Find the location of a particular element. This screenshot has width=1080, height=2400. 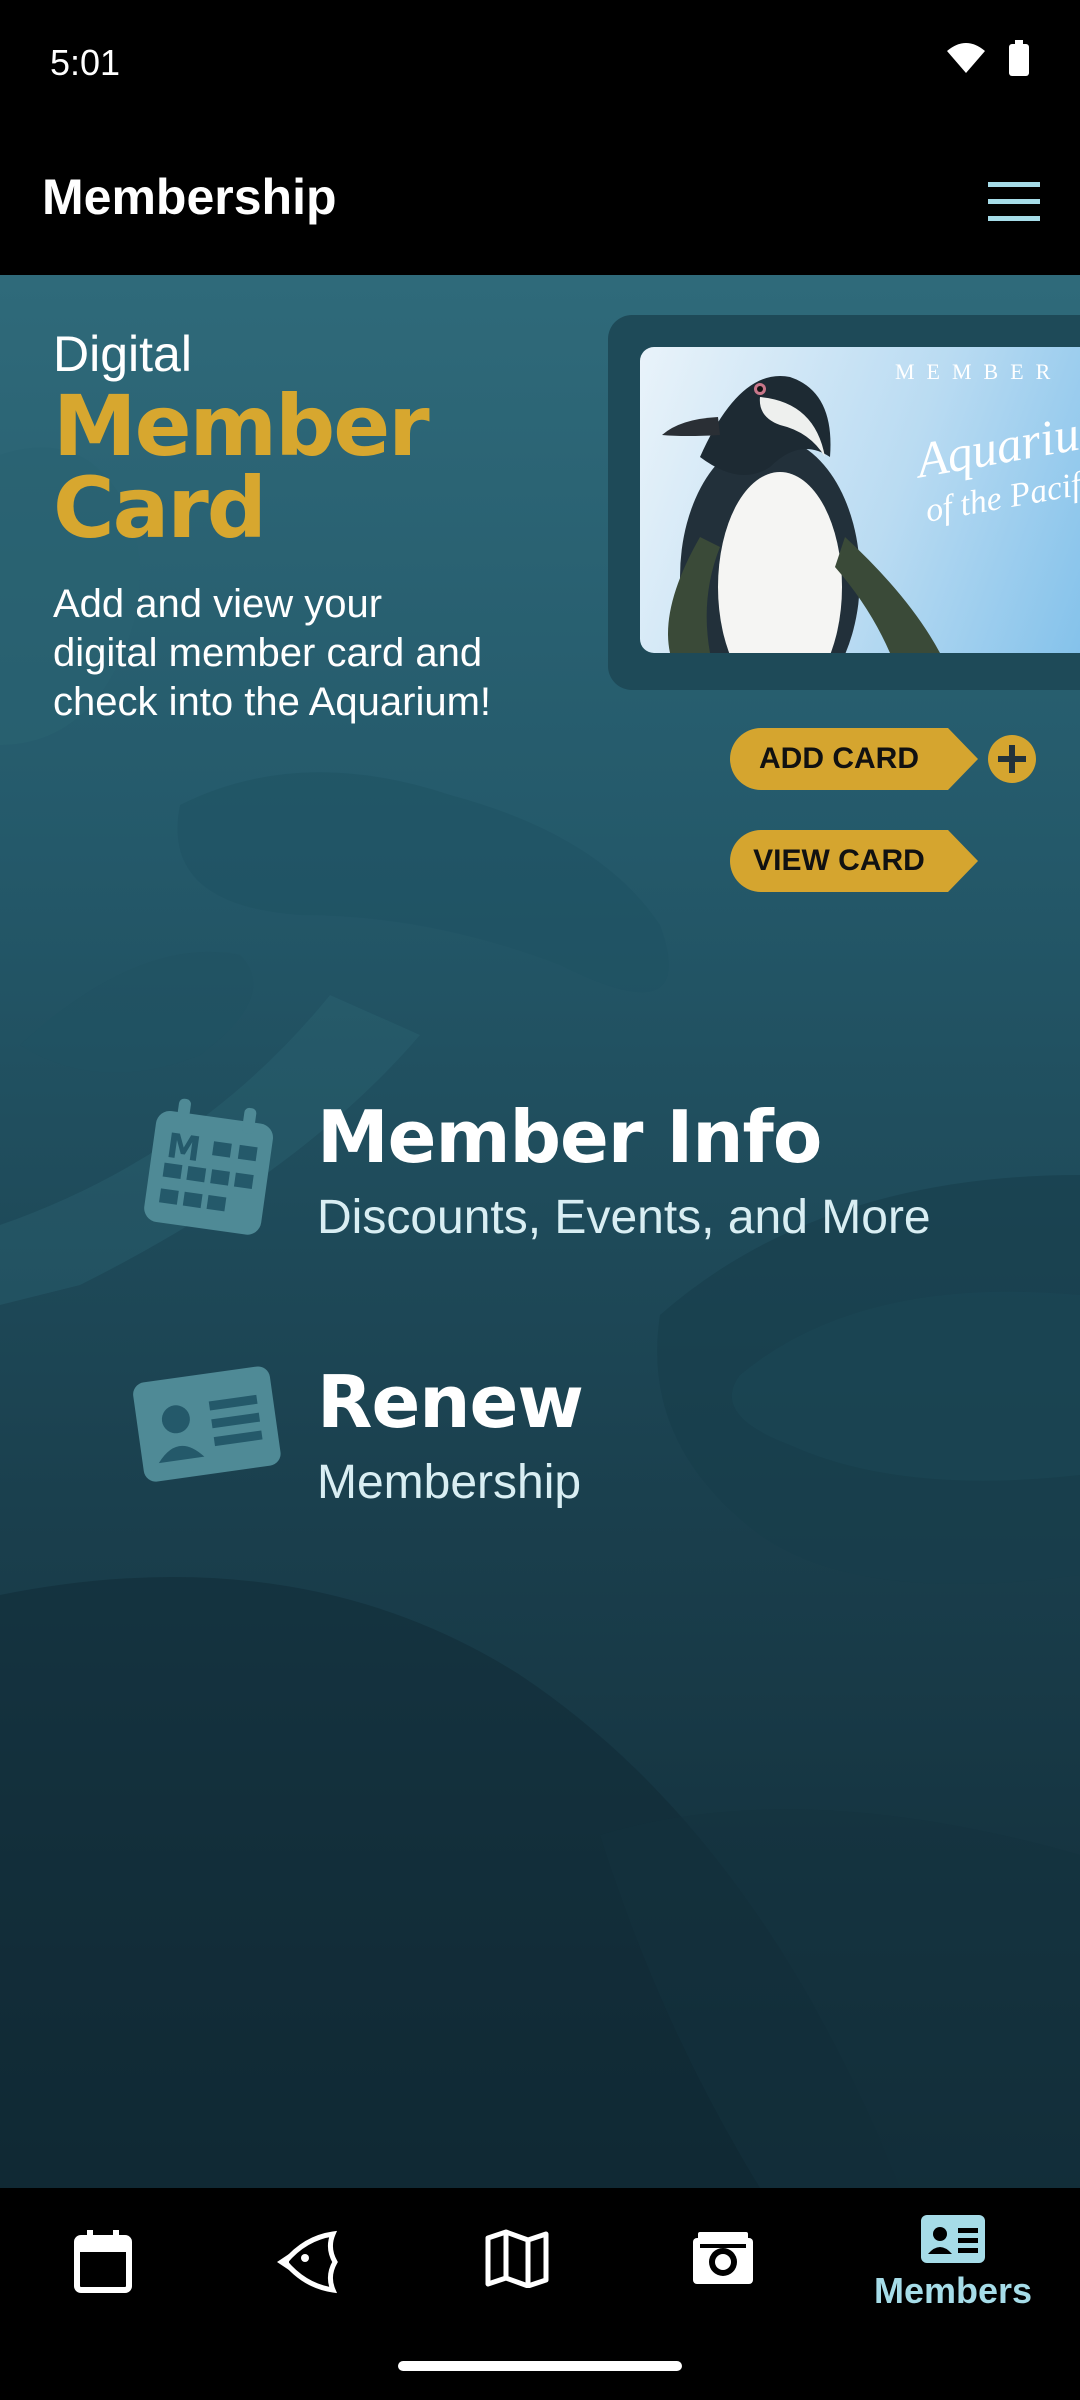

member-card-icon is located at coordinates (953, 2239).